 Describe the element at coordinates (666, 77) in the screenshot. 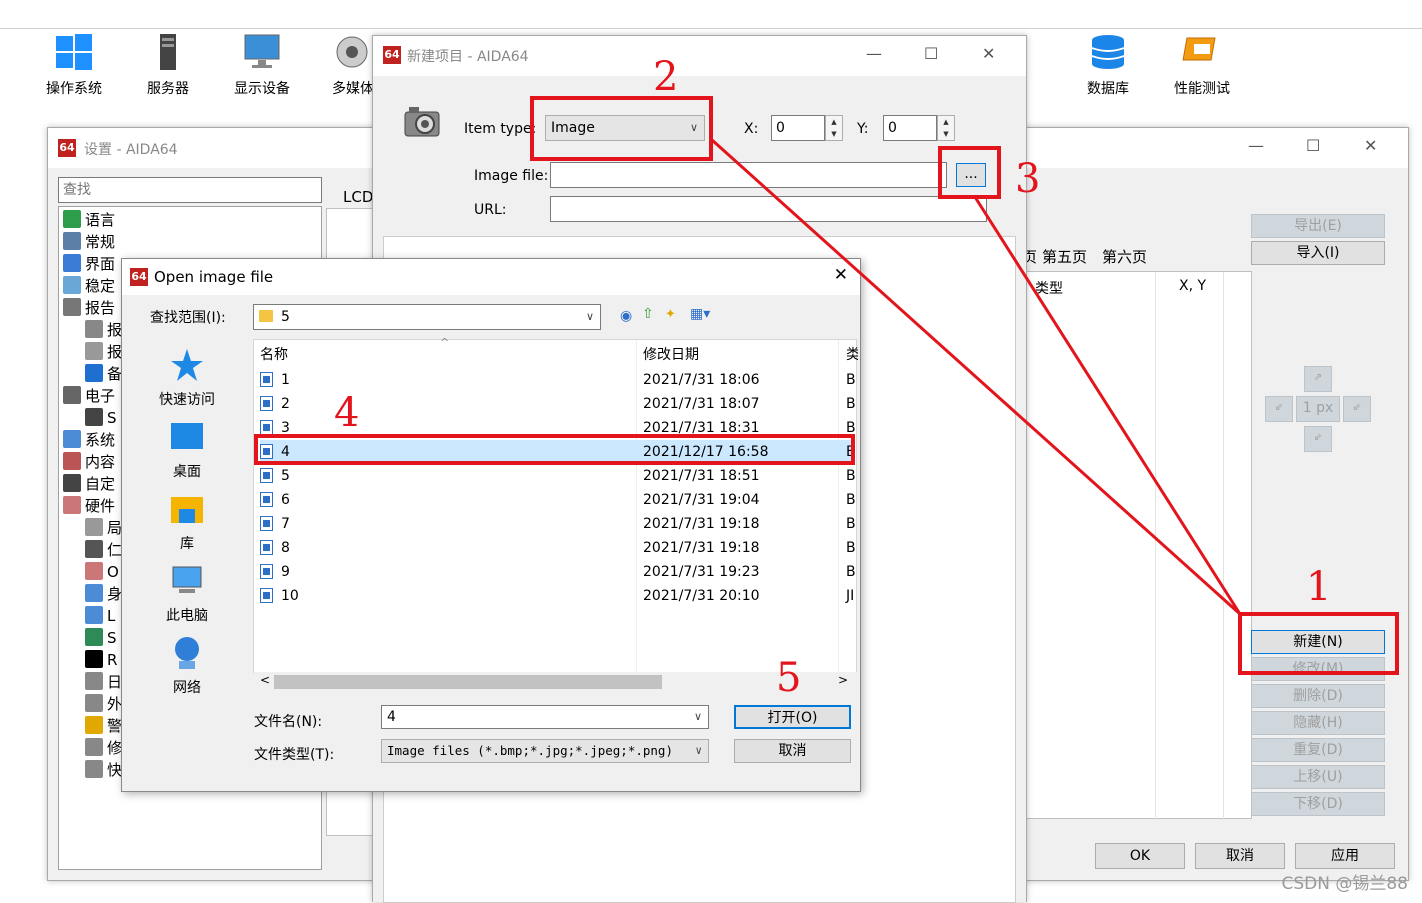

I see `annotation-number: 2` at that location.